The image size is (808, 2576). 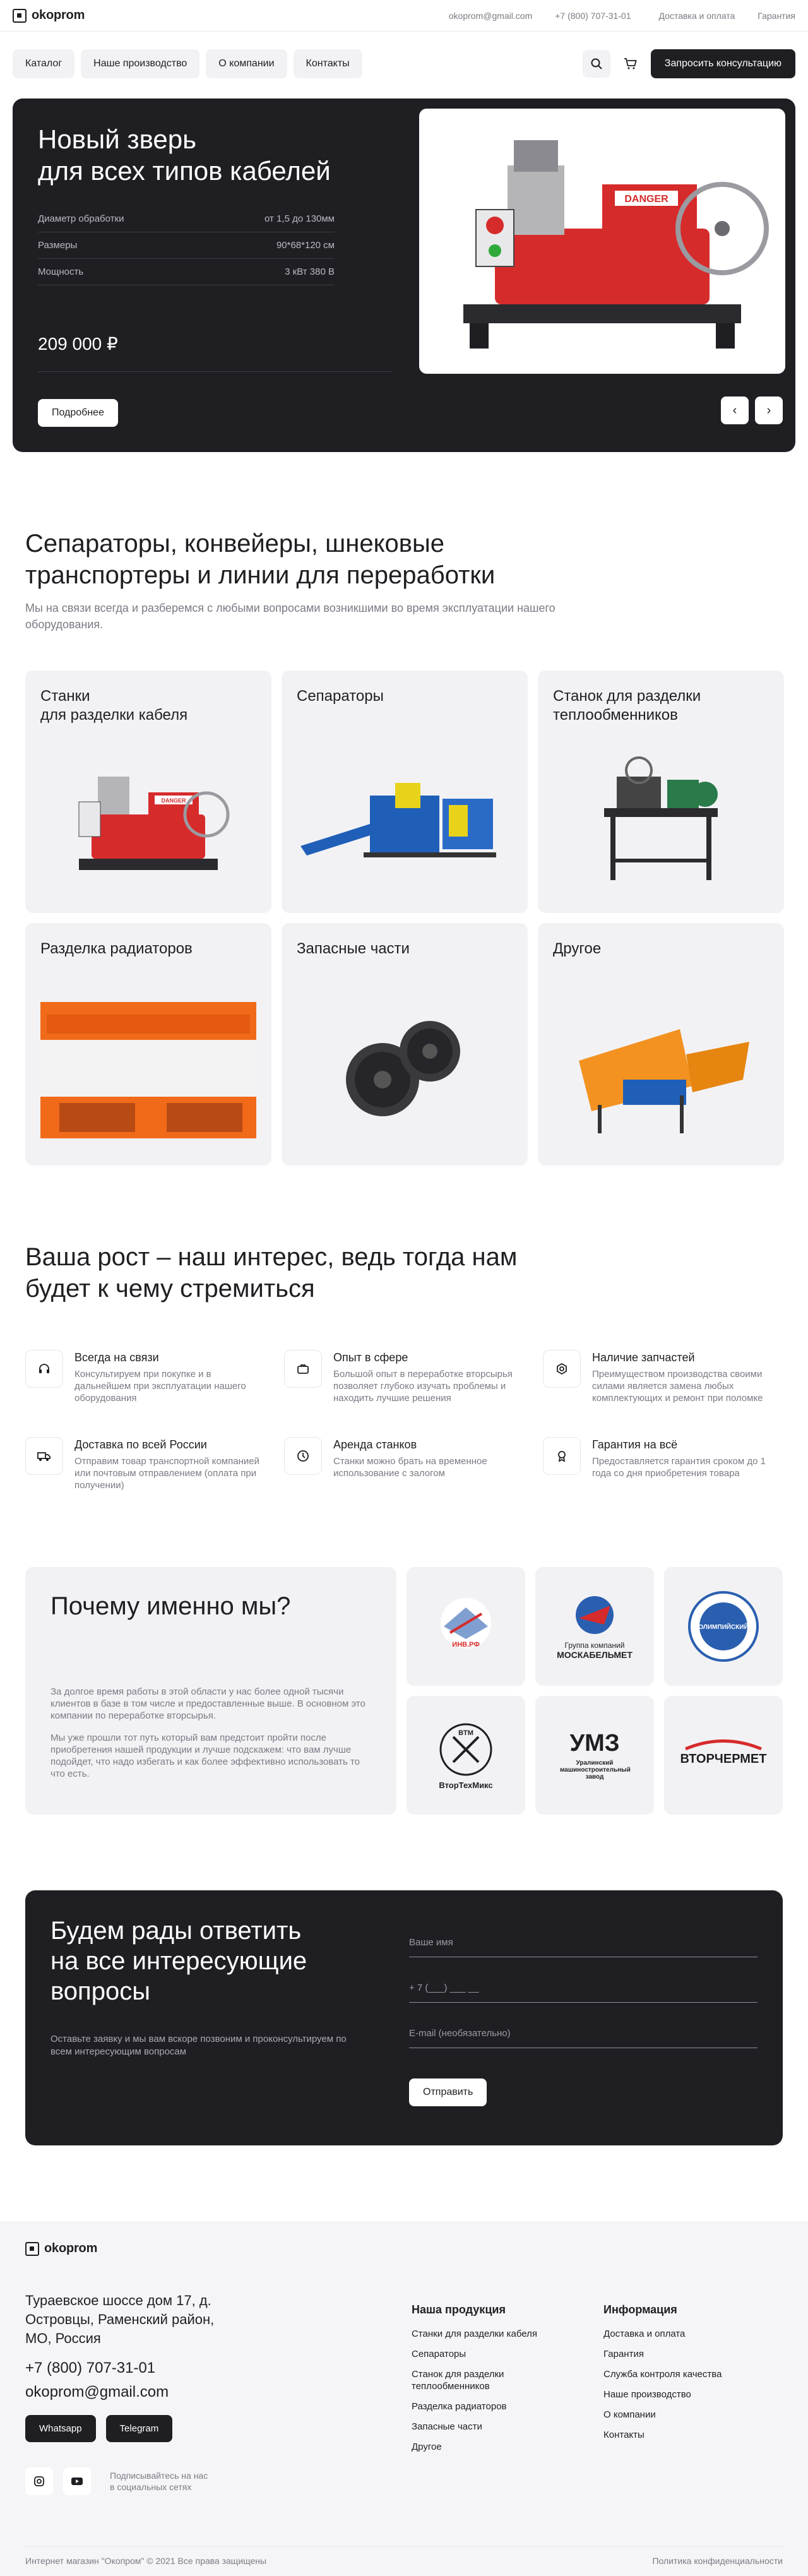 I want to click on youtube-icon, so click(x=77, y=2481).